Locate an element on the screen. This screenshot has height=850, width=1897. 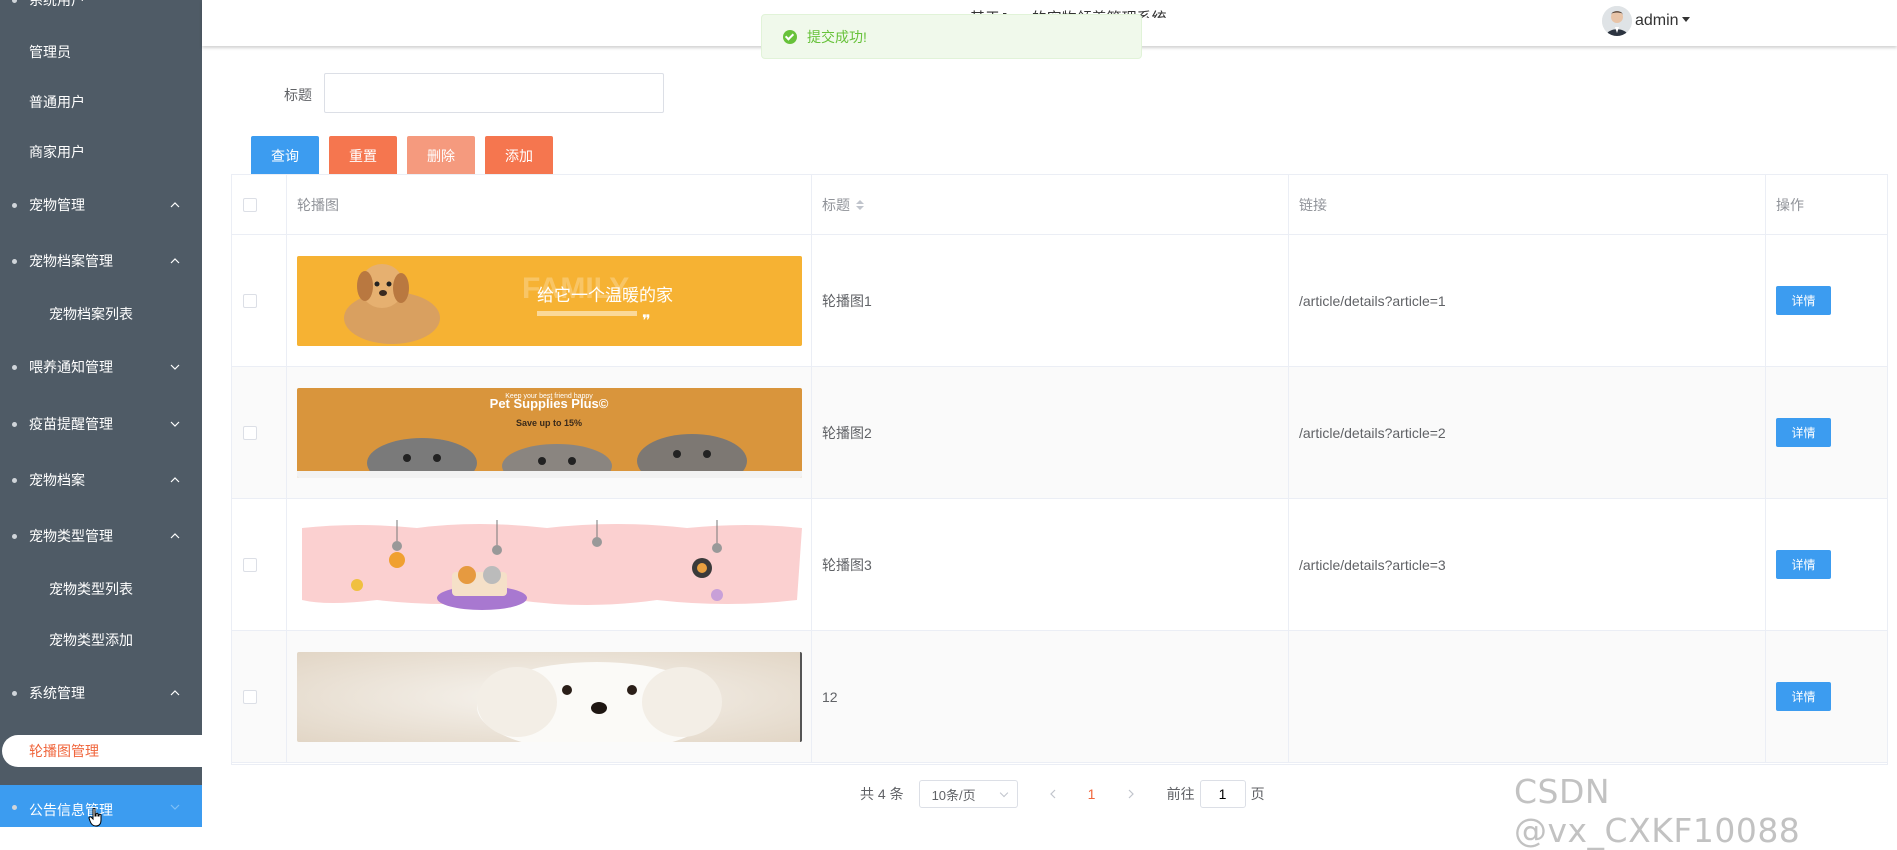
sidebar-item-label: 喂养通知管理 is located at coordinates (71, 367).